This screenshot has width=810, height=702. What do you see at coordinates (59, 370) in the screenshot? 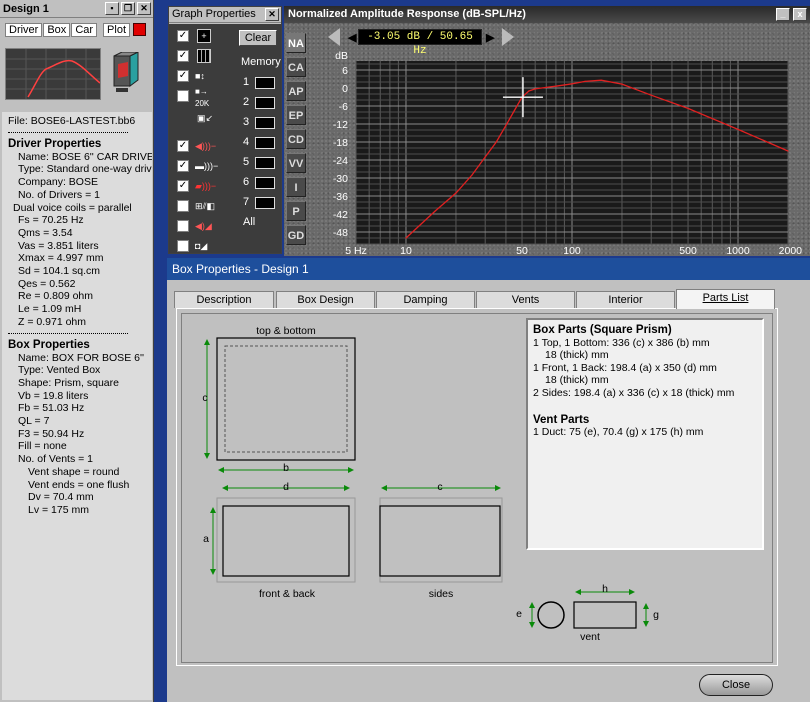
I see `box-line: Type: Vented Box` at bounding box center [59, 370].